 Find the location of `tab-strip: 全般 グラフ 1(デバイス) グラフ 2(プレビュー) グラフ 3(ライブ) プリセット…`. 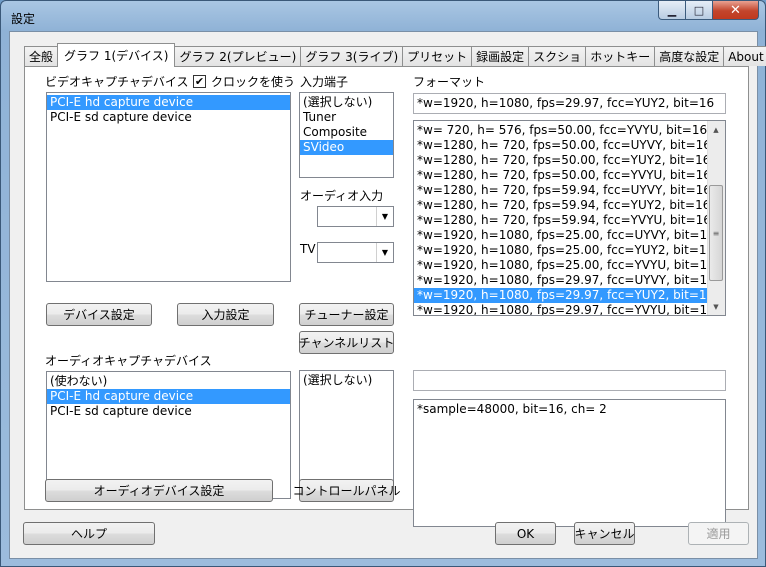

tab-strip: 全般 グラフ 1(デバイス) グラフ 2(プレビュー) グラフ 3(ライブ) プリセット… is located at coordinates (395, 55).